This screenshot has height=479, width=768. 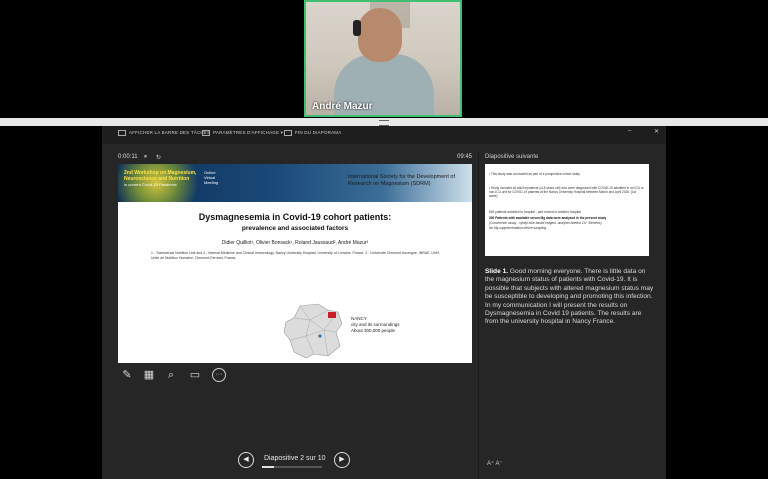 What do you see at coordinates (313, 331) in the screenshot?
I see `france-map-icon` at bounding box center [313, 331].